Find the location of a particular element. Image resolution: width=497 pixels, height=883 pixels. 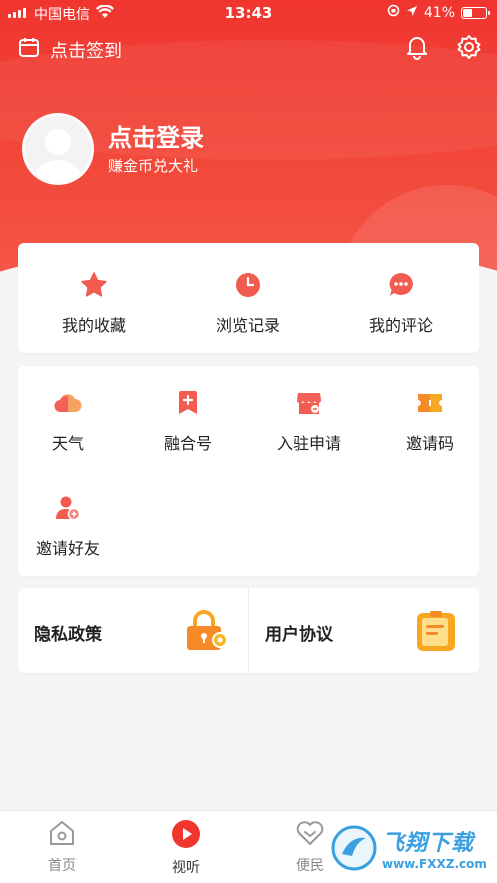

tab-home: 首页 is located at coordinates (62, 847).